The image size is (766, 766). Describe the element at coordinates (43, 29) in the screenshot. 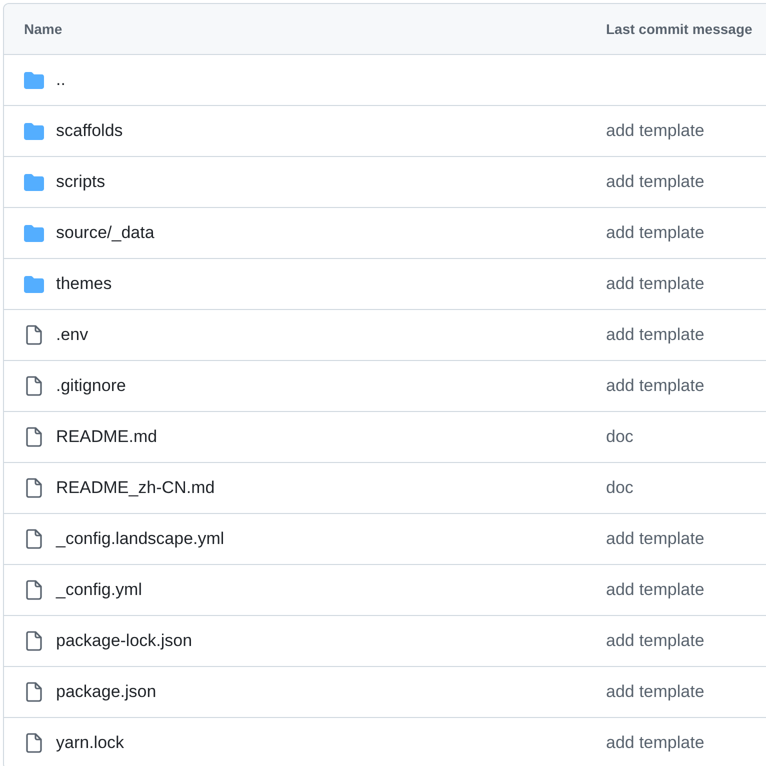

I see `column-header: Name` at that location.